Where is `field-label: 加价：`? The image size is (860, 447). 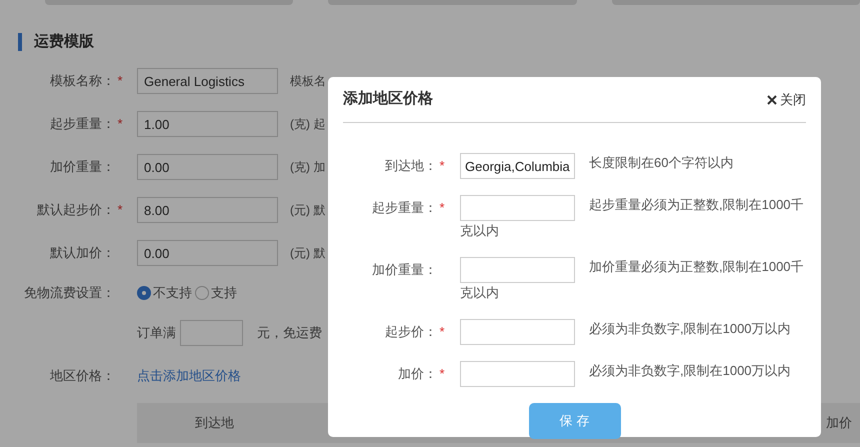
field-label: 加价： is located at coordinates (417, 374).